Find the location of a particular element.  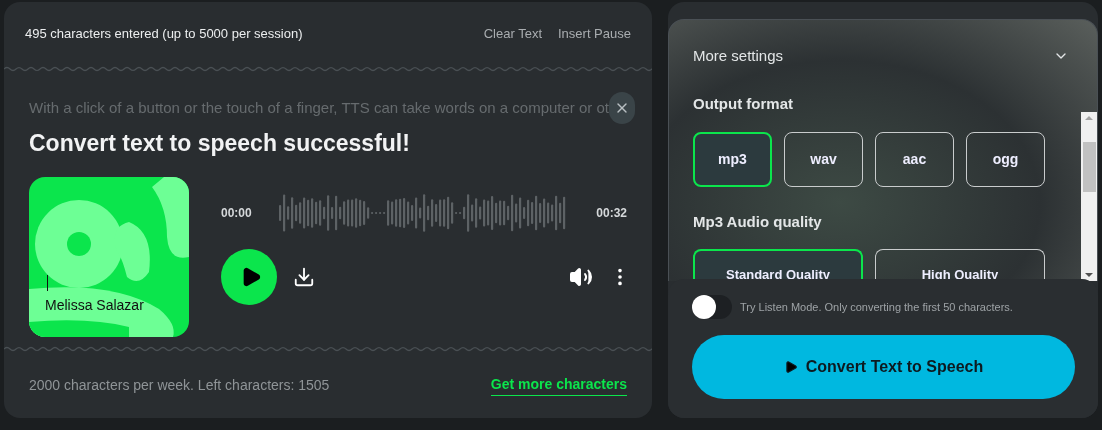

voice-name: Melissa Salazar is located at coordinates (94, 305).